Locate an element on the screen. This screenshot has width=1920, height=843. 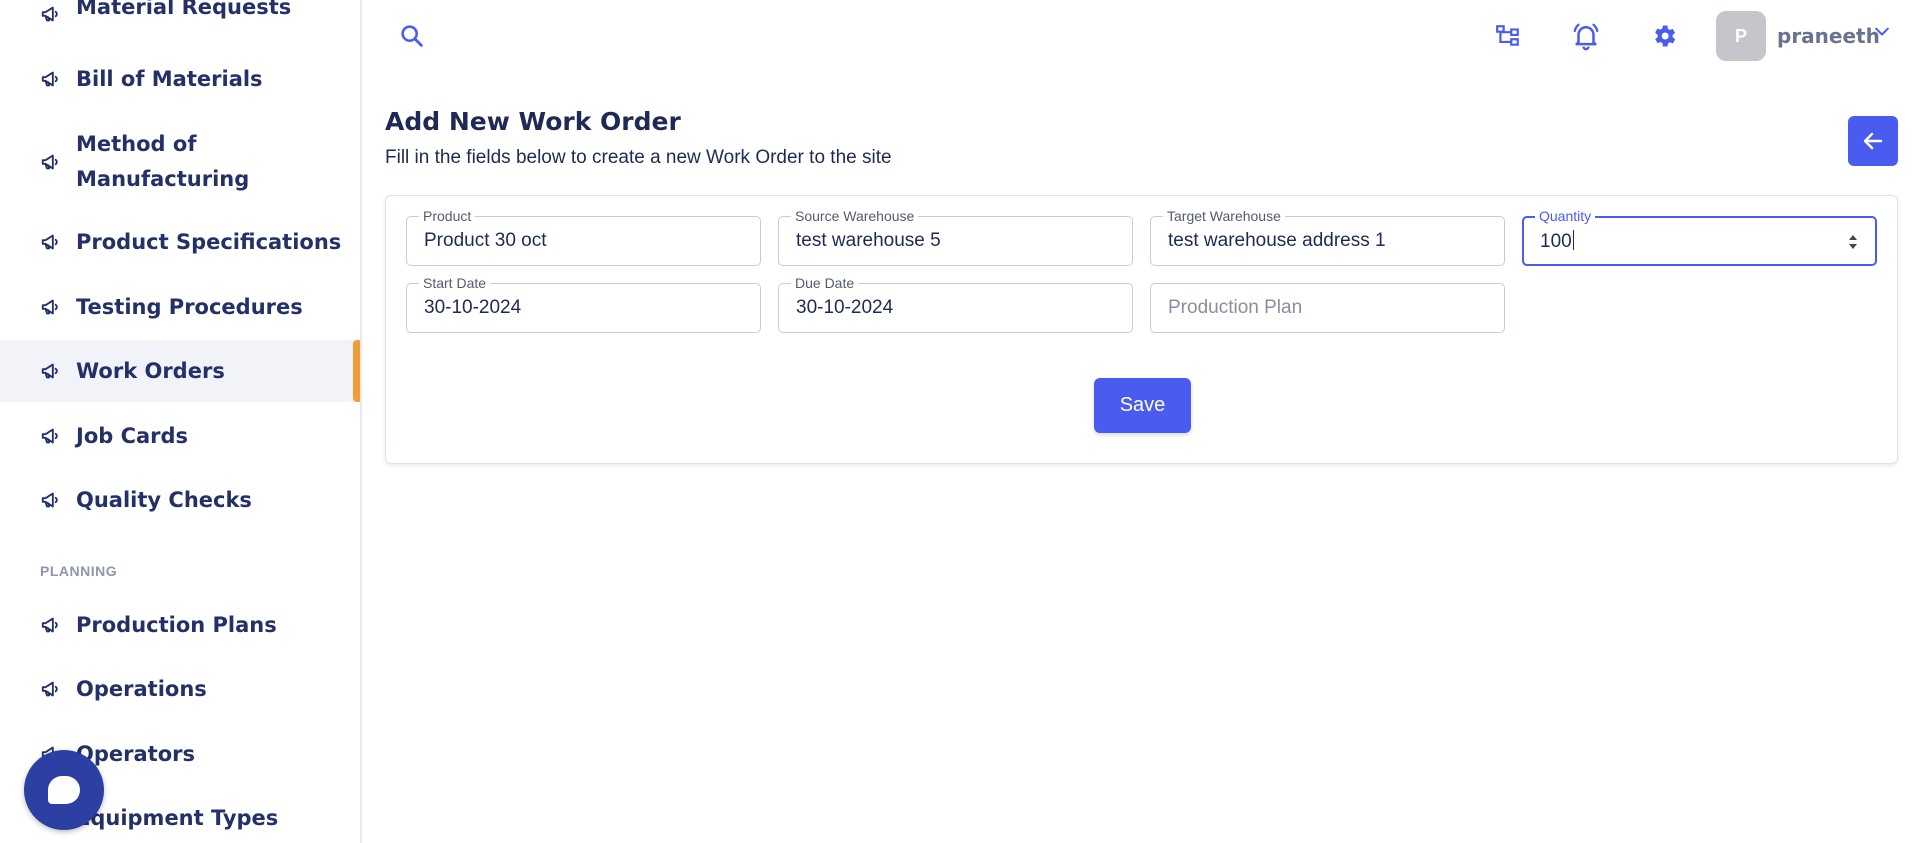
sidebar-item-label: Equipment Types is located at coordinates (177, 817).